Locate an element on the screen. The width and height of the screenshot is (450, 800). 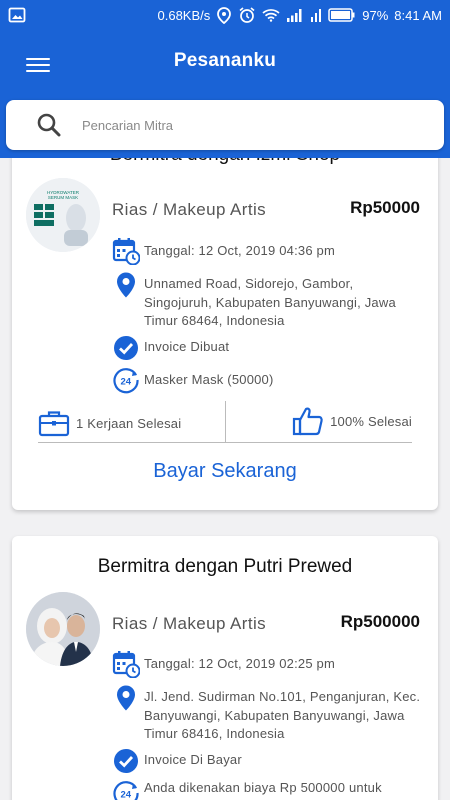
serum-mask-product-image: HYDROWATER SERUM MASK is located at coordinates (63, 215).